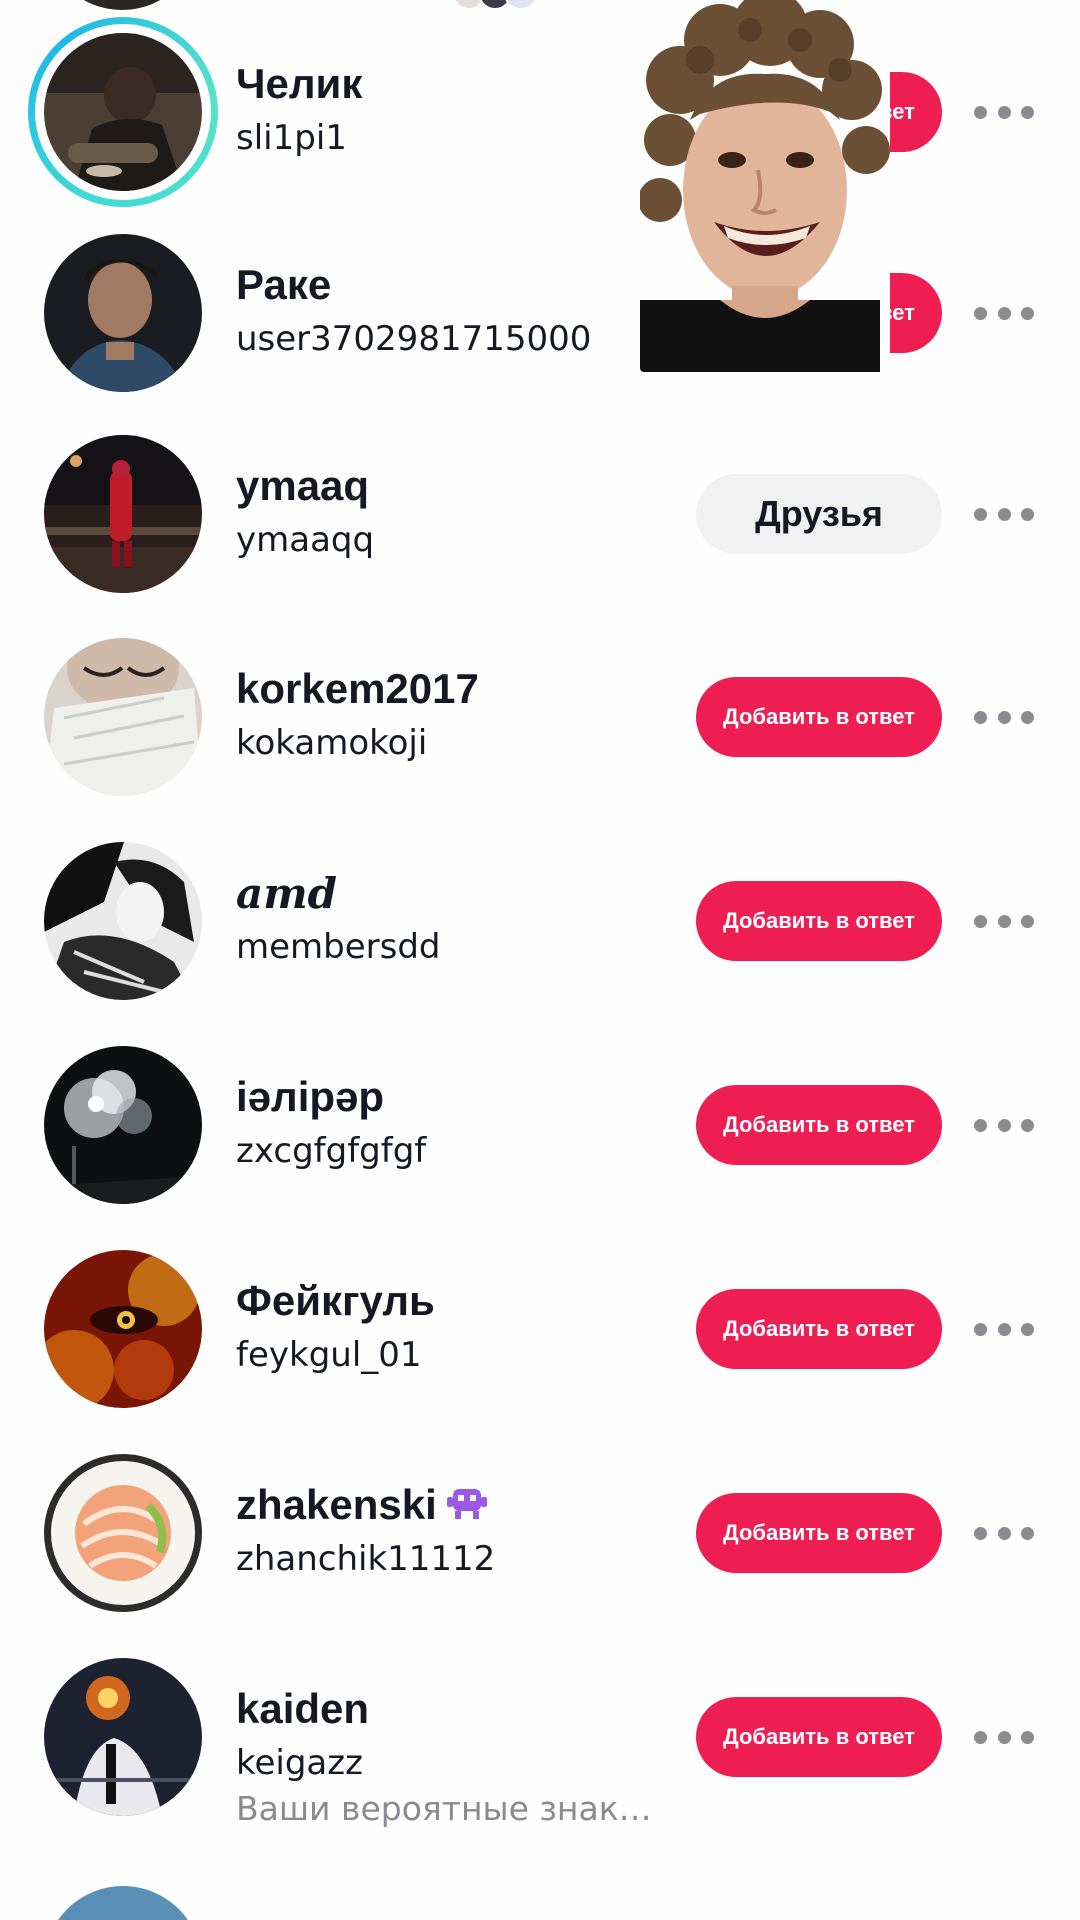  What do you see at coordinates (540, 1327) in the screenshot?
I see `list-item: Фейкгуль feykgul_01 Добавить в ответ` at bounding box center [540, 1327].